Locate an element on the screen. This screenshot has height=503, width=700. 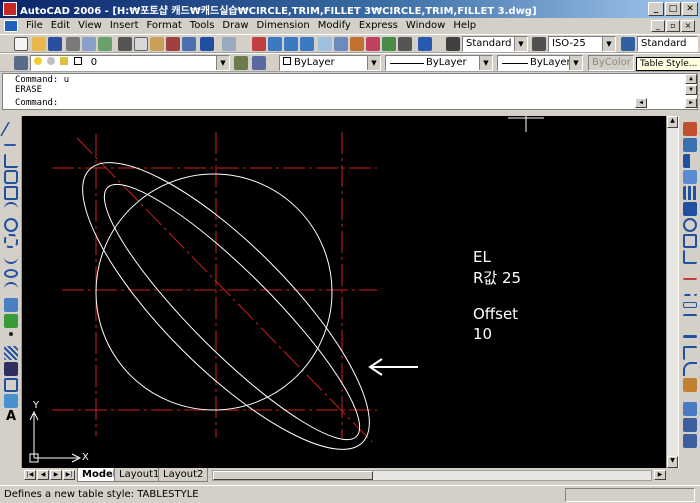
cut-icon is located at coordinates (125, 44).